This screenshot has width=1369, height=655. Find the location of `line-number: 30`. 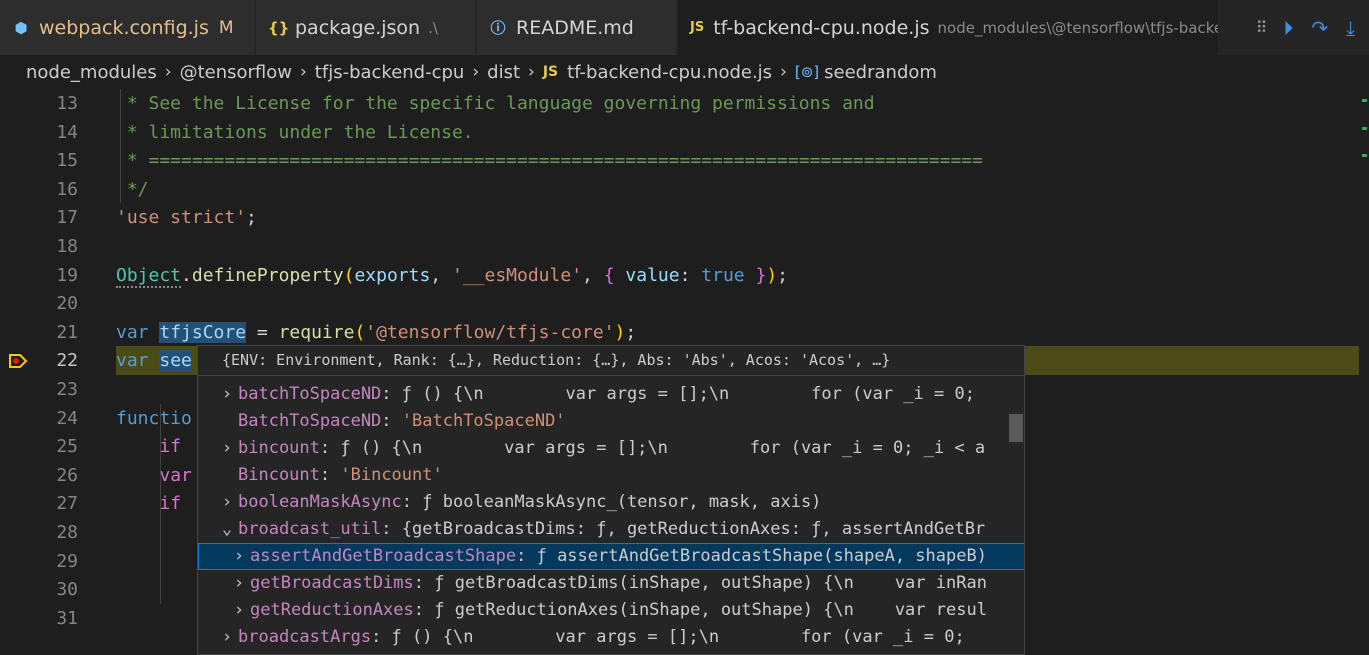

line-number: 30 is located at coordinates (67, 590).